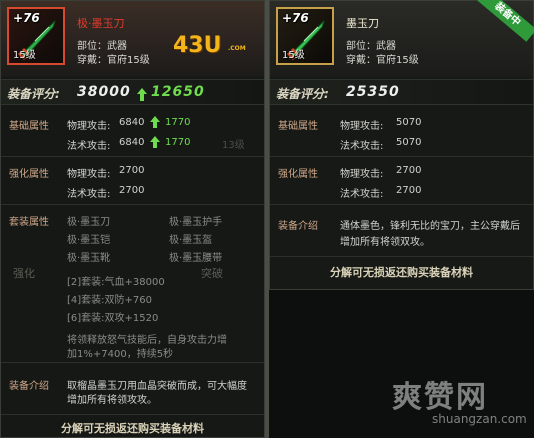  Describe the element at coordinates (24, 273) in the screenshot. I see `ghost-strengthen: 强化` at that location.